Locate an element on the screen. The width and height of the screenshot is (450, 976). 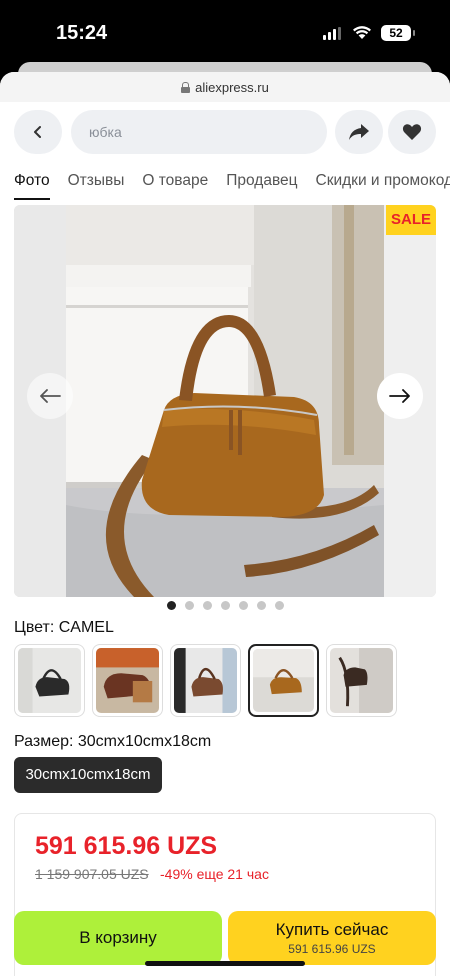
lock-icon is located at coordinates (186, 87).